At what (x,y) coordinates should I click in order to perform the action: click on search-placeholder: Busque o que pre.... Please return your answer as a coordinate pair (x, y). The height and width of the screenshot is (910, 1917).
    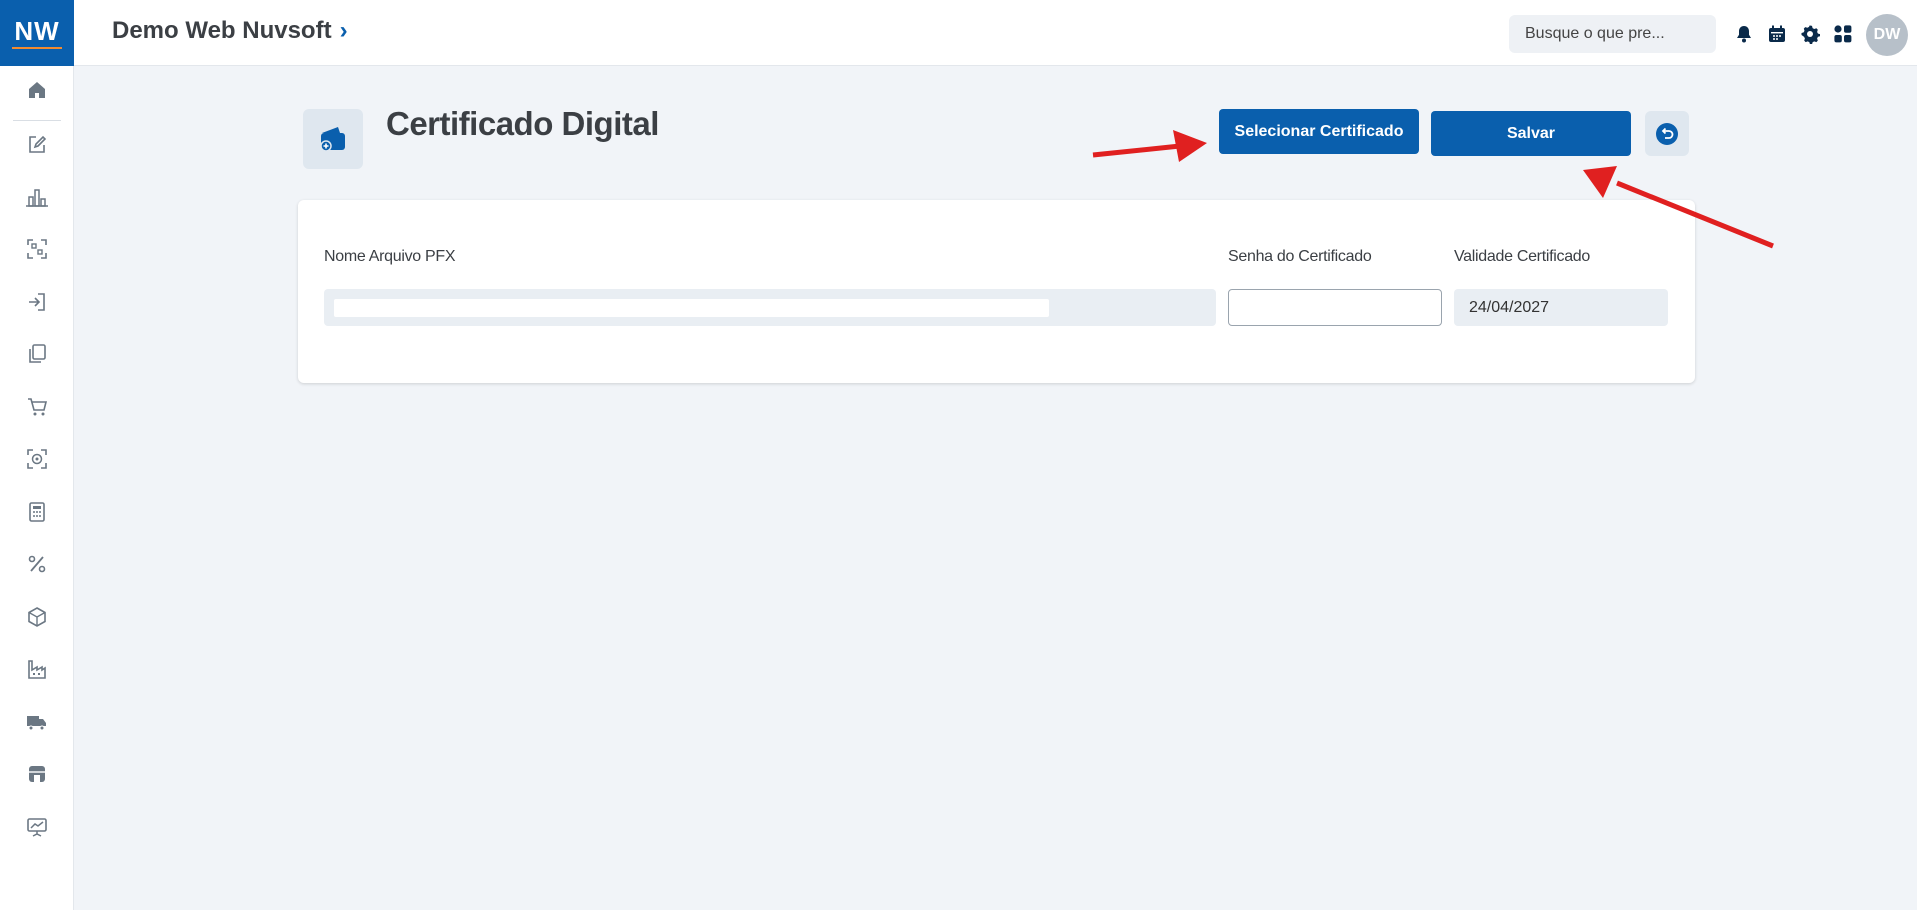
    Looking at the image, I should click on (1595, 33).